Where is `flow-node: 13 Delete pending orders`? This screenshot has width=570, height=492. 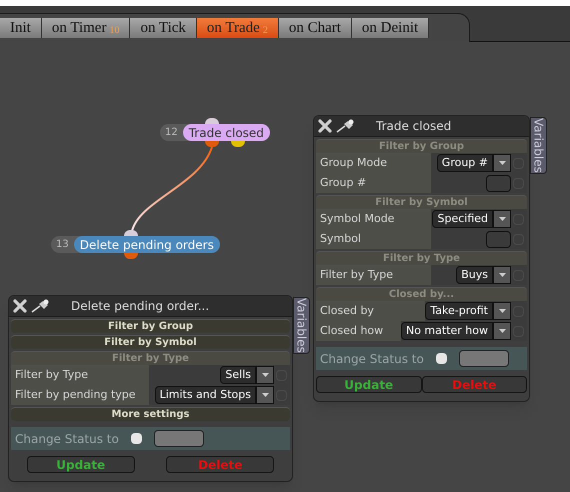
flow-node: 13 Delete pending orders is located at coordinates (135, 244).